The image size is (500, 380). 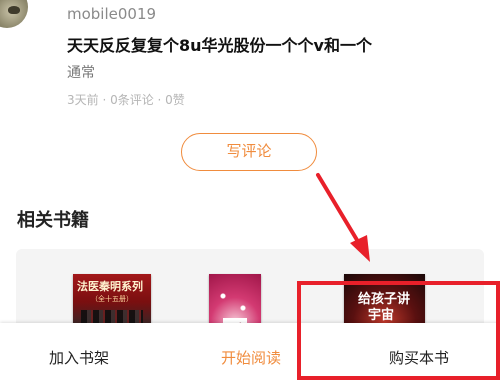 I want to click on write-review-button: 写评论, so click(x=249, y=152).